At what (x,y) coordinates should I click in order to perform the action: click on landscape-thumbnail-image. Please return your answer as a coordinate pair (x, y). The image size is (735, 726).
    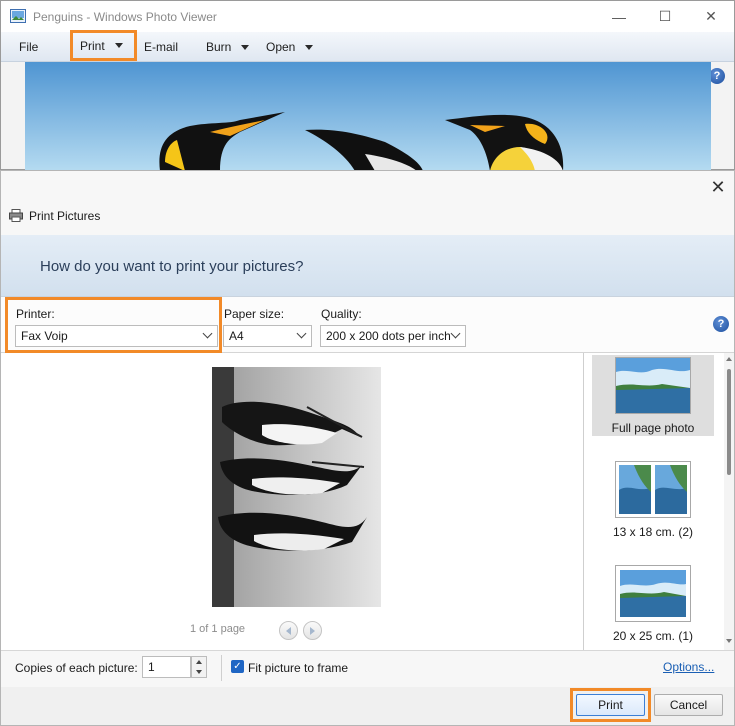
    Looking at the image, I should click on (653, 385).